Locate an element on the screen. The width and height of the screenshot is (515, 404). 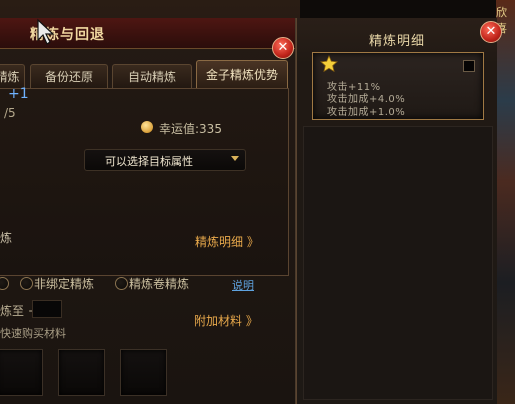
detail-line: 攻击加成+1.0% is located at coordinates (366, 112).